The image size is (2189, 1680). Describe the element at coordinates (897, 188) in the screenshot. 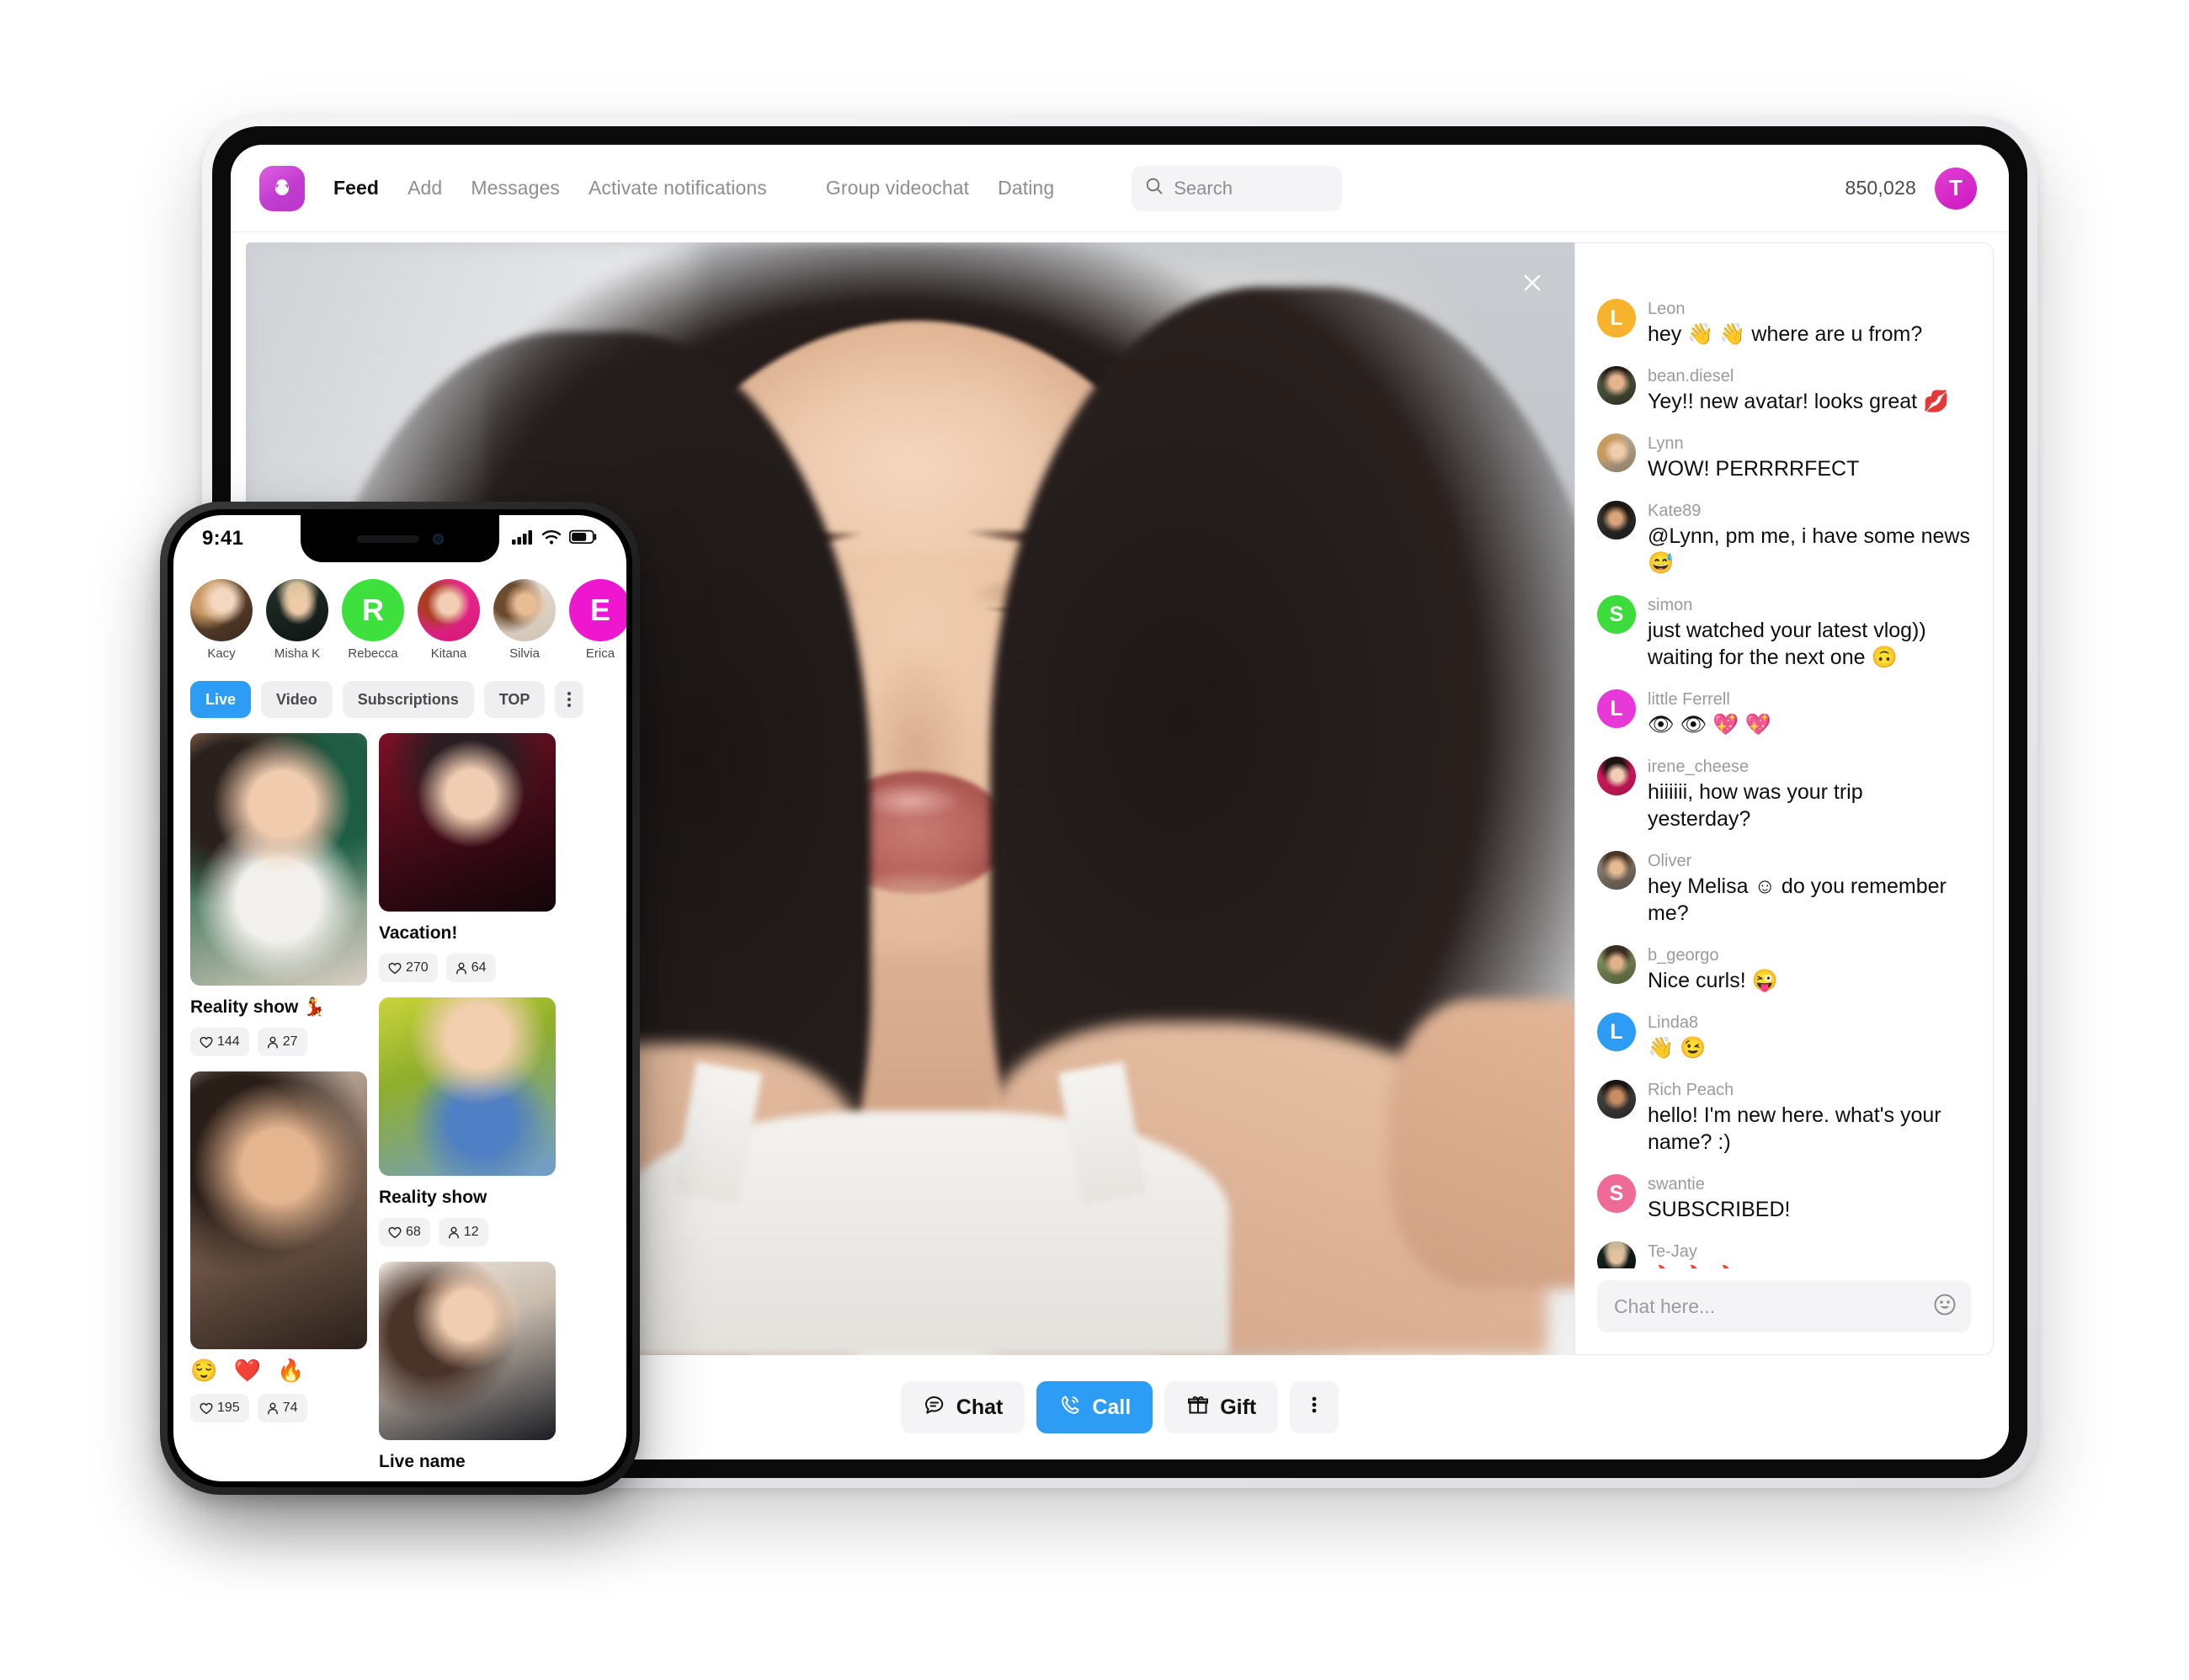

I see `nav-link-group-videochat: Group videochat` at that location.